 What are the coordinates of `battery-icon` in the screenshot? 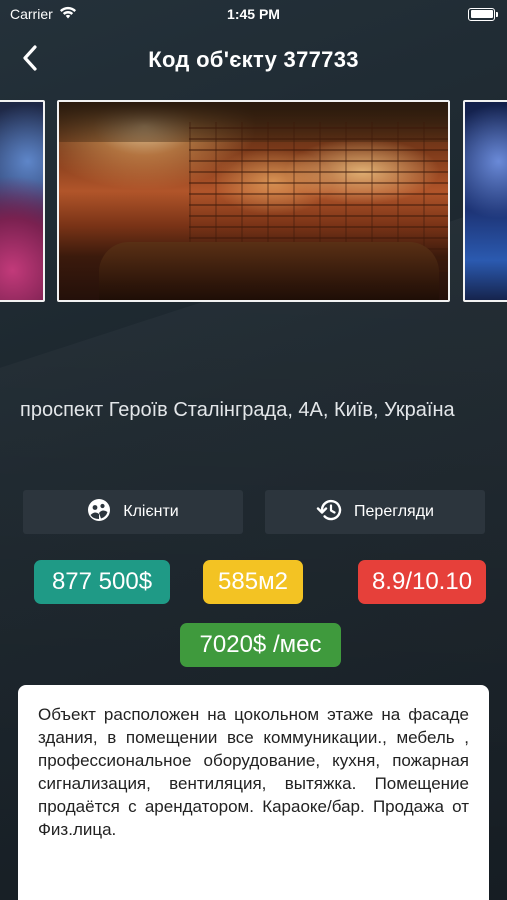 It's located at (483, 14).